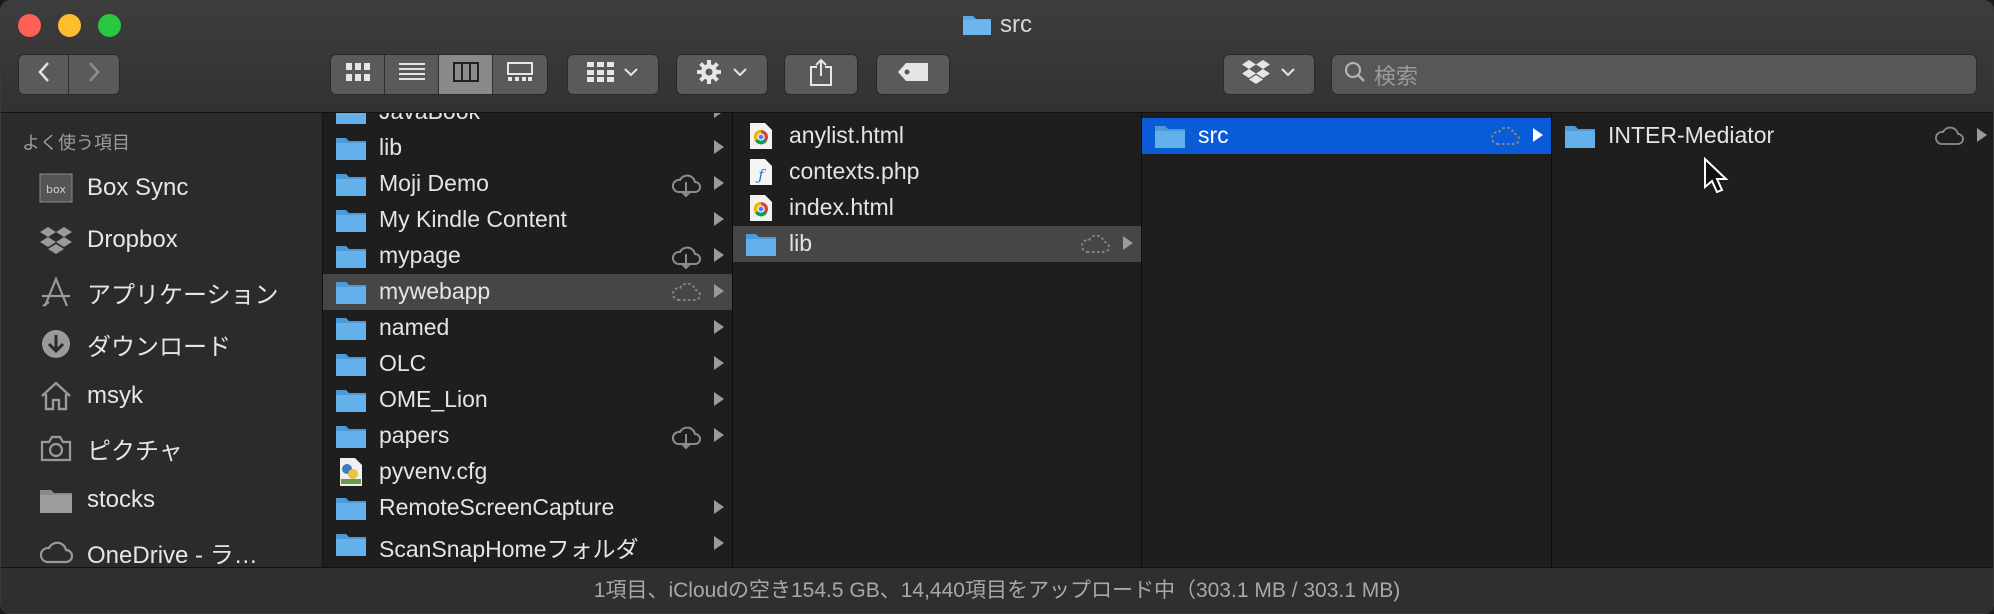  What do you see at coordinates (937, 136) in the screenshot?
I see `file-row-anylist-html: anylist.html` at bounding box center [937, 136].